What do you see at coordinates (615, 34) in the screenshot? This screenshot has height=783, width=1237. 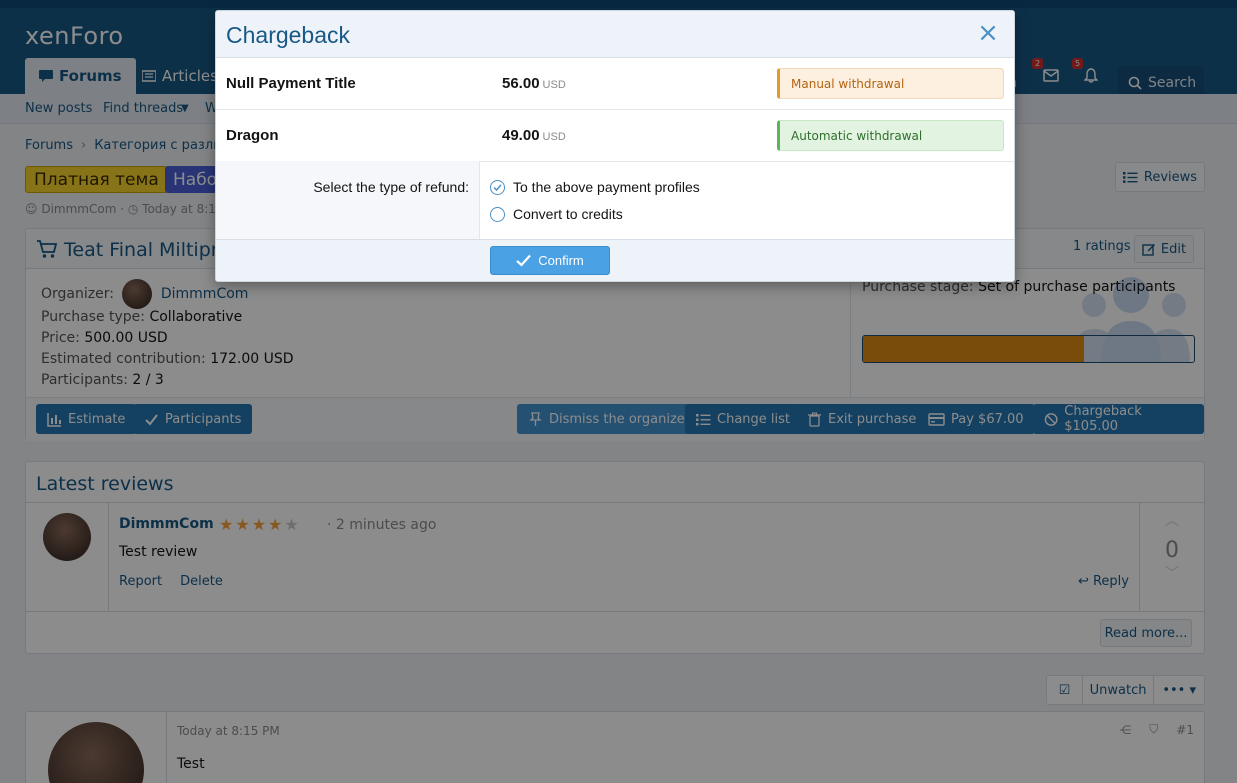 I see `dialog-header: Chargeback ×` at bounding box center [615, 34].